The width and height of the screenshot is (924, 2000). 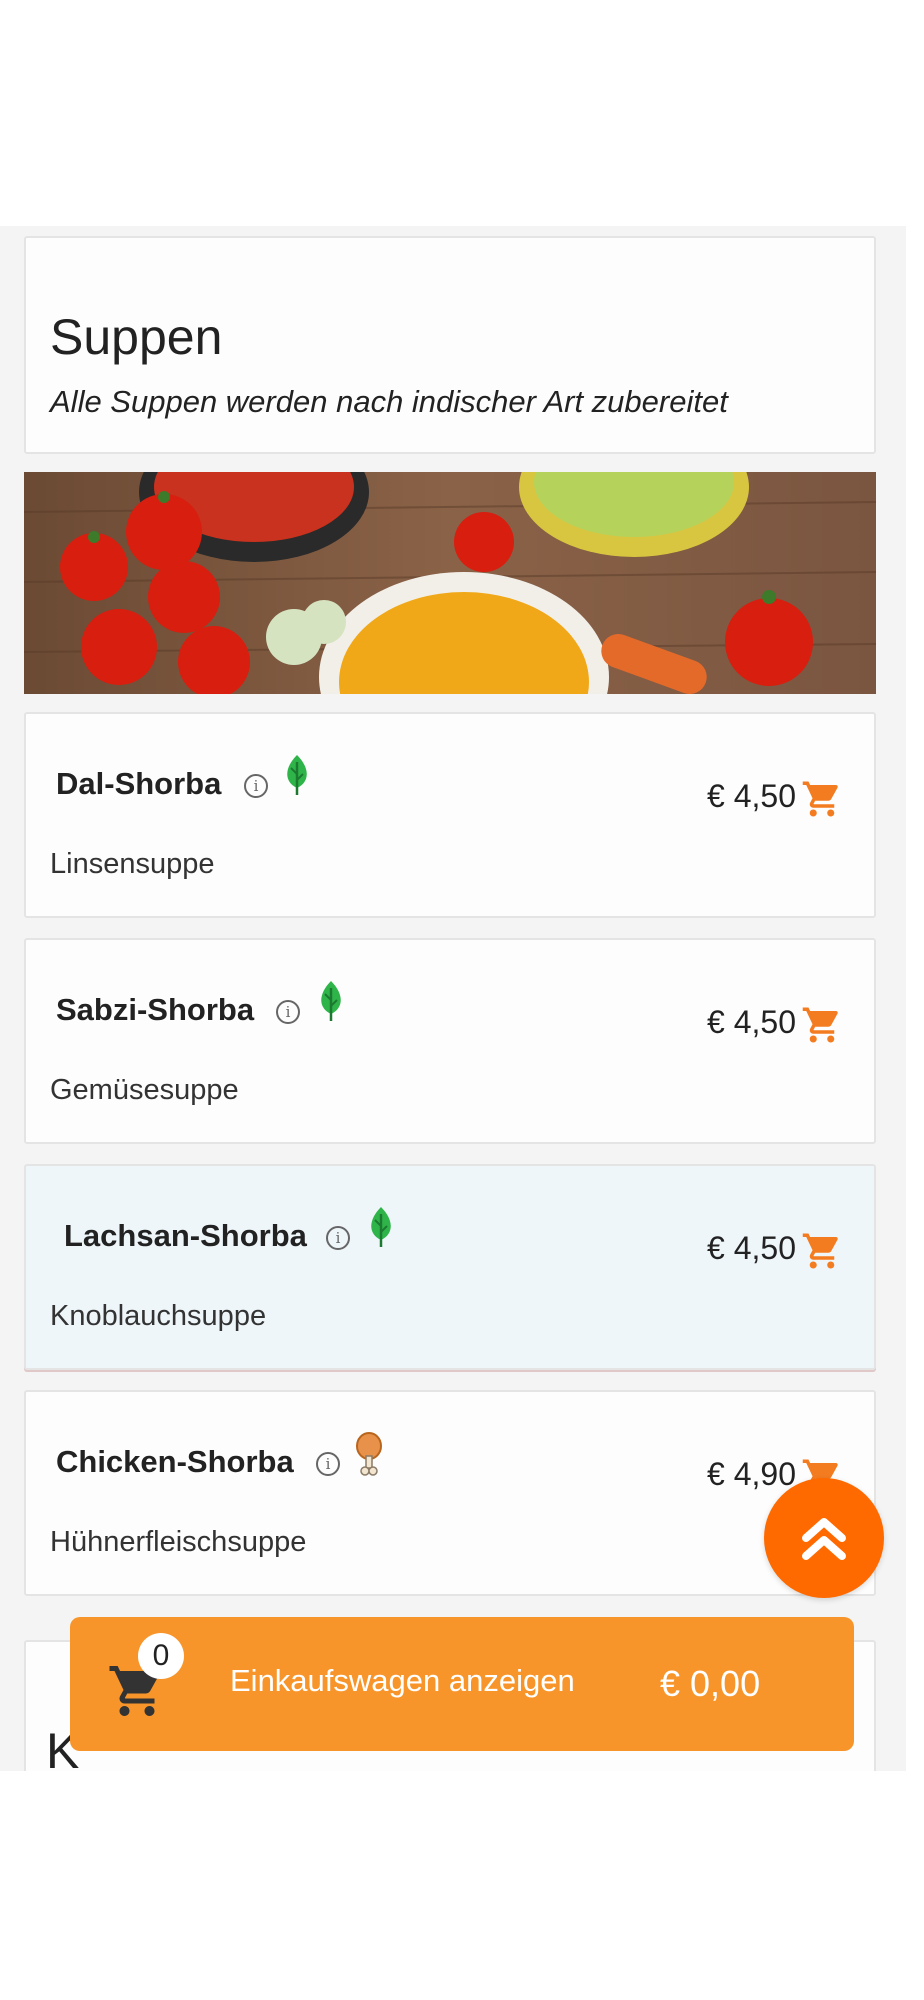 I want to click on item-price: € 4,90, so click(x=751, y=1474).